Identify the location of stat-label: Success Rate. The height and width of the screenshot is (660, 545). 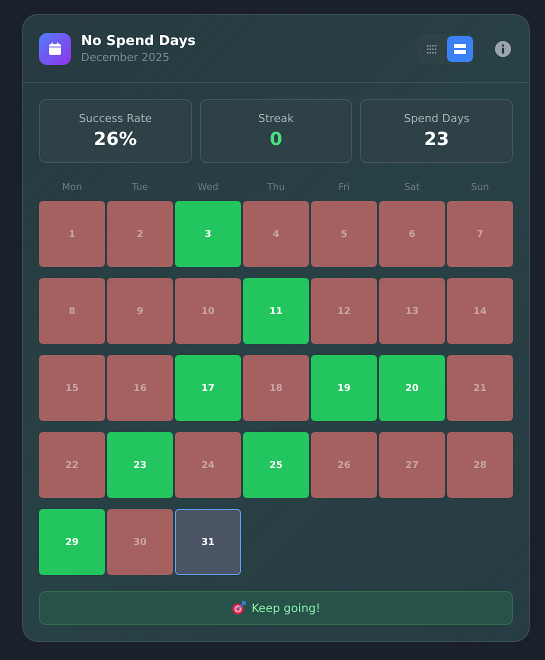
(115, 118).